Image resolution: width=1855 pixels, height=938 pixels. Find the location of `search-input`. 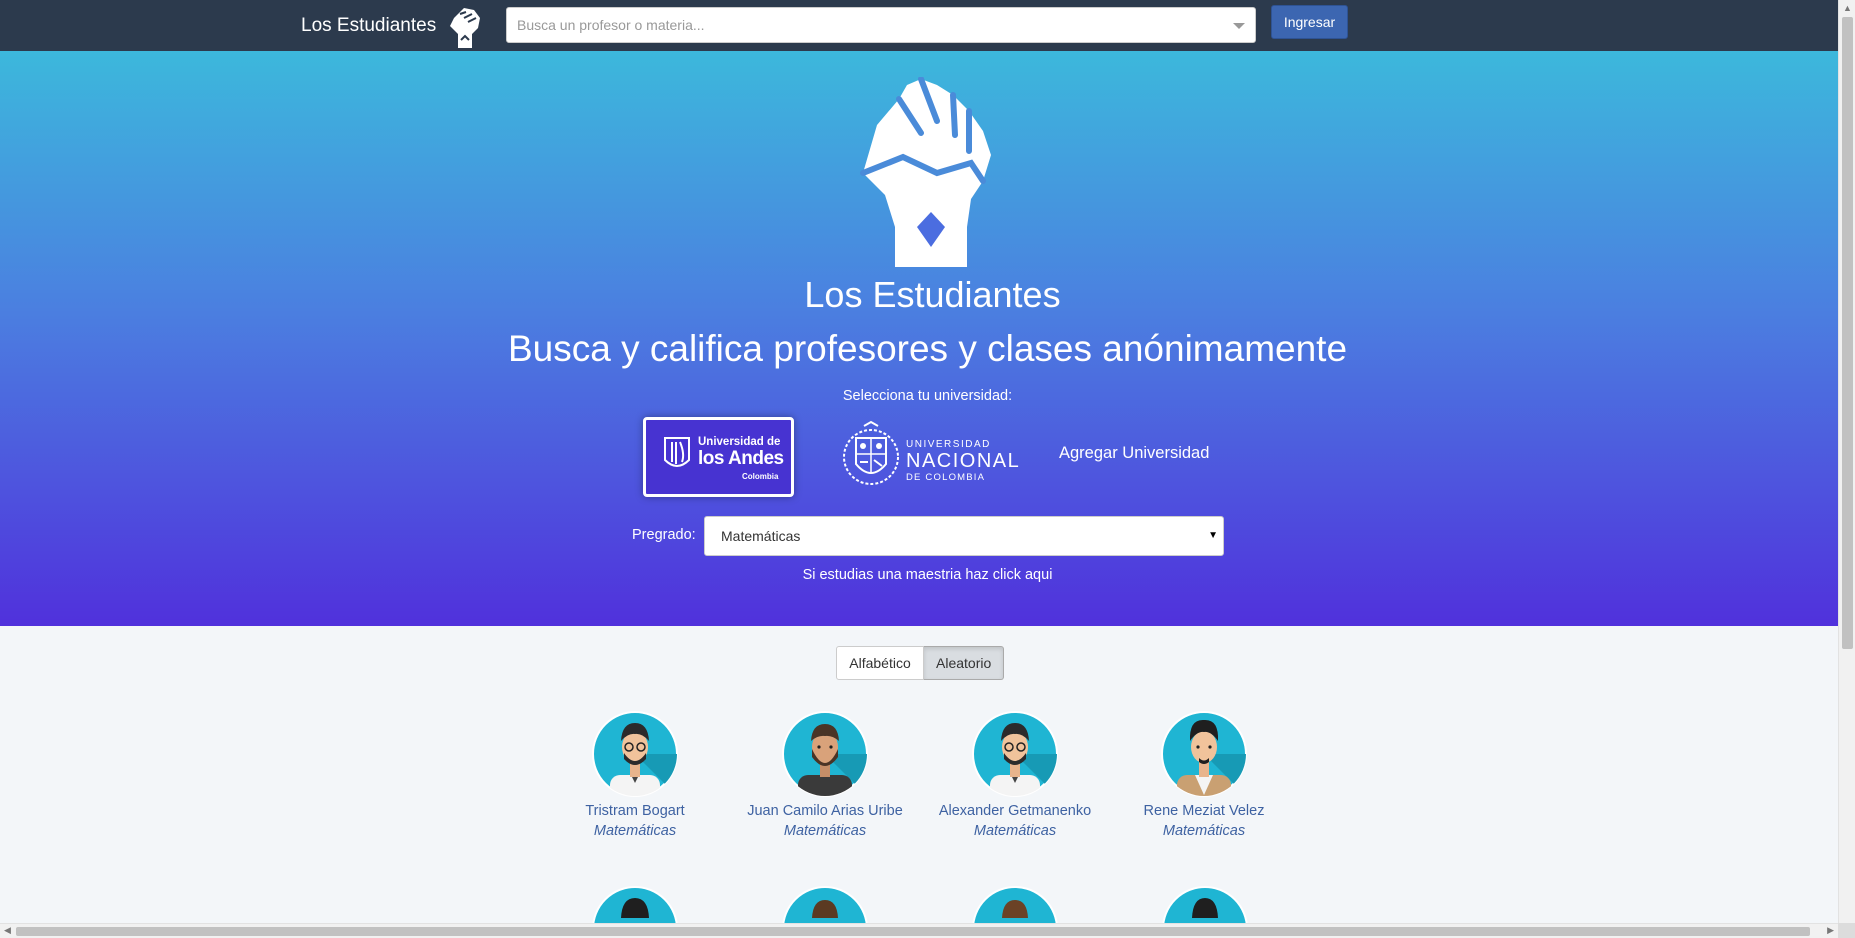

search-input is located at coordinates (881, 25).